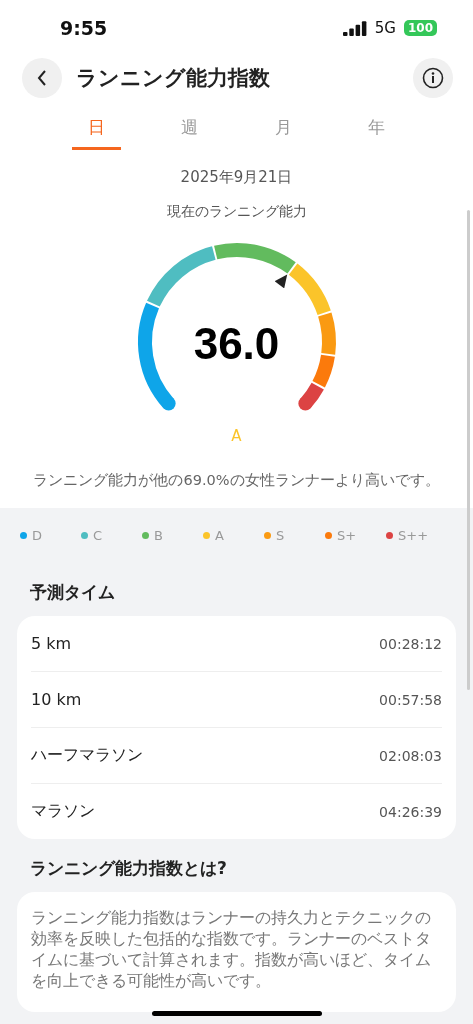 The height and width of the screenshot is (1024, 473). Describe the element at coordinates (410, 699) in the screenshot. I see `predicted-time: 00:57:58` at that location.